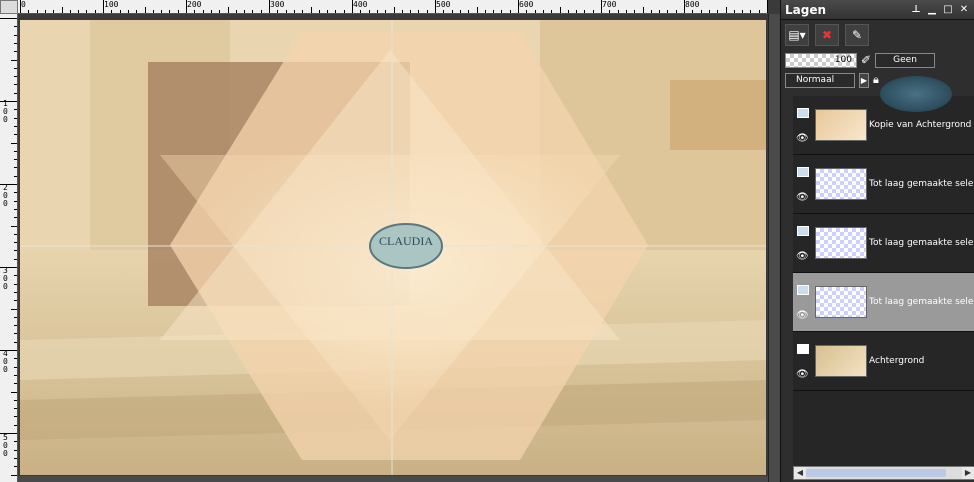  I want to click on scroll-left-icon: ◀, so click(800, 473).